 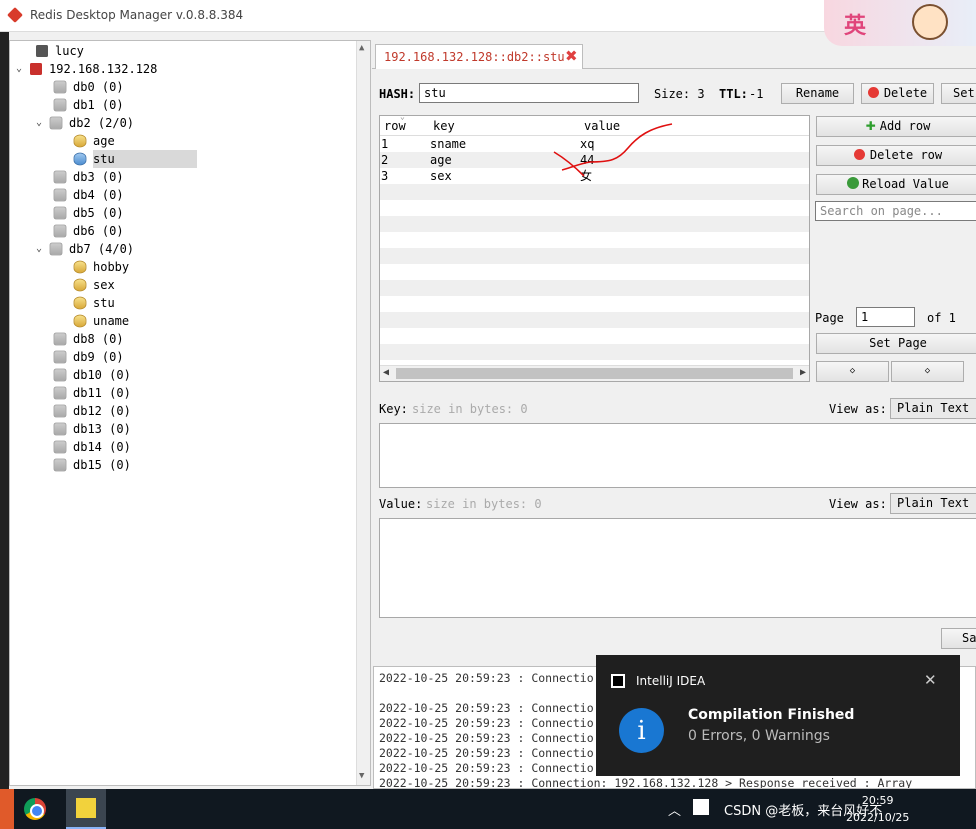 I want to click on tree-scrollbar: ▲ ▼, so click(x=363, y=413).